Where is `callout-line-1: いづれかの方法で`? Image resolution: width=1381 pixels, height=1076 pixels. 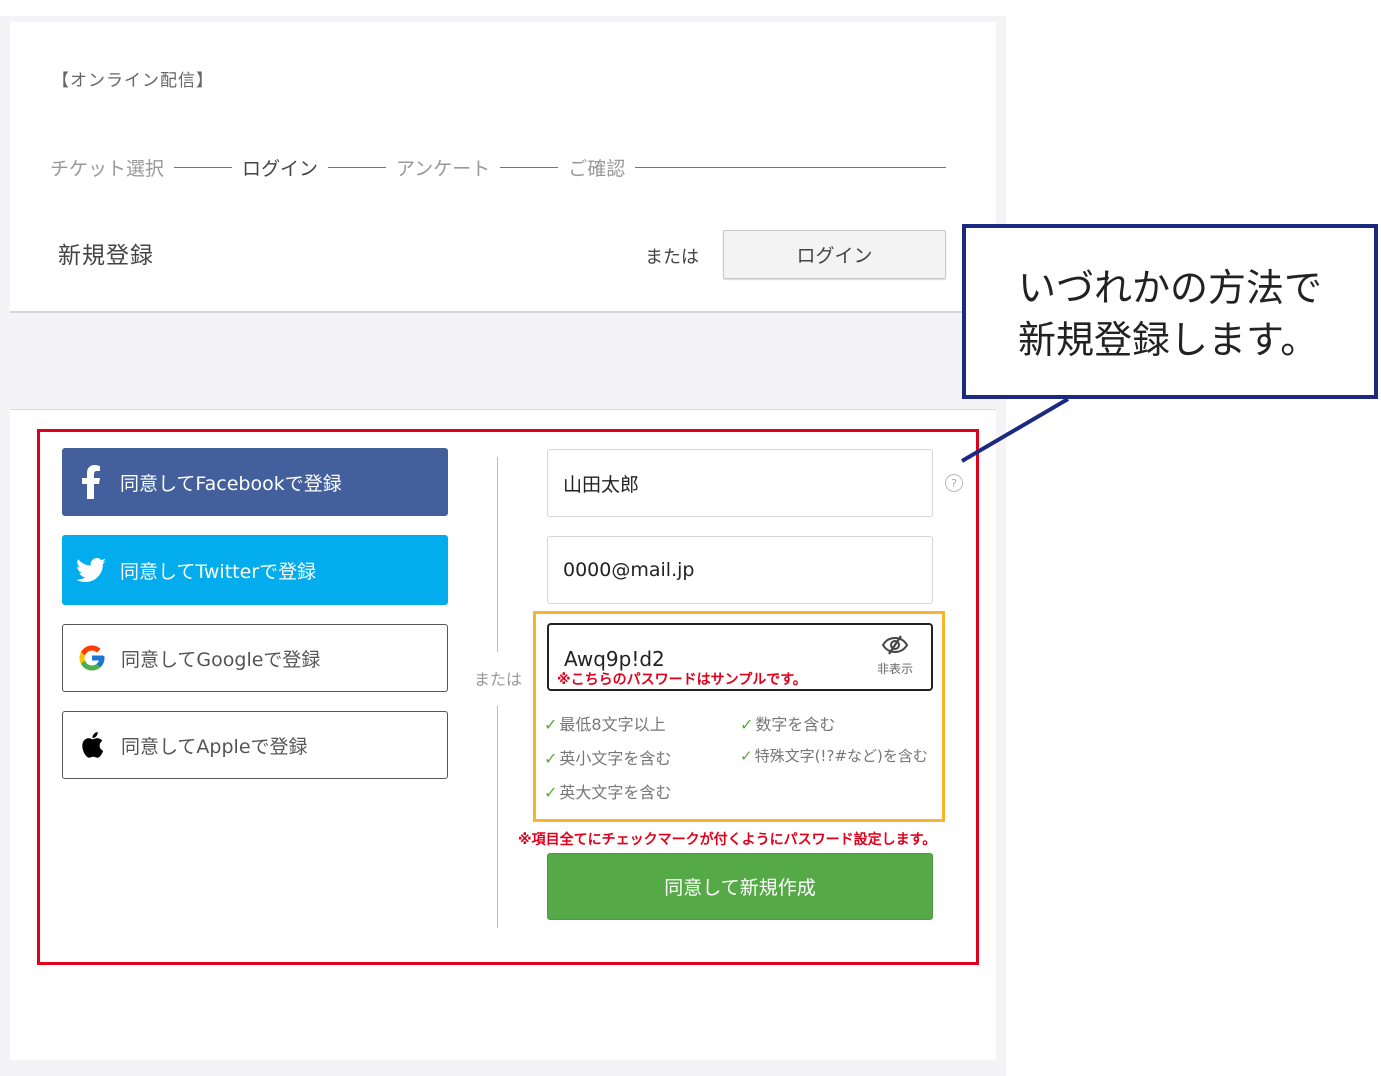
callout-line-1: いづれかの方法で is located at coordinates (1170, 288).